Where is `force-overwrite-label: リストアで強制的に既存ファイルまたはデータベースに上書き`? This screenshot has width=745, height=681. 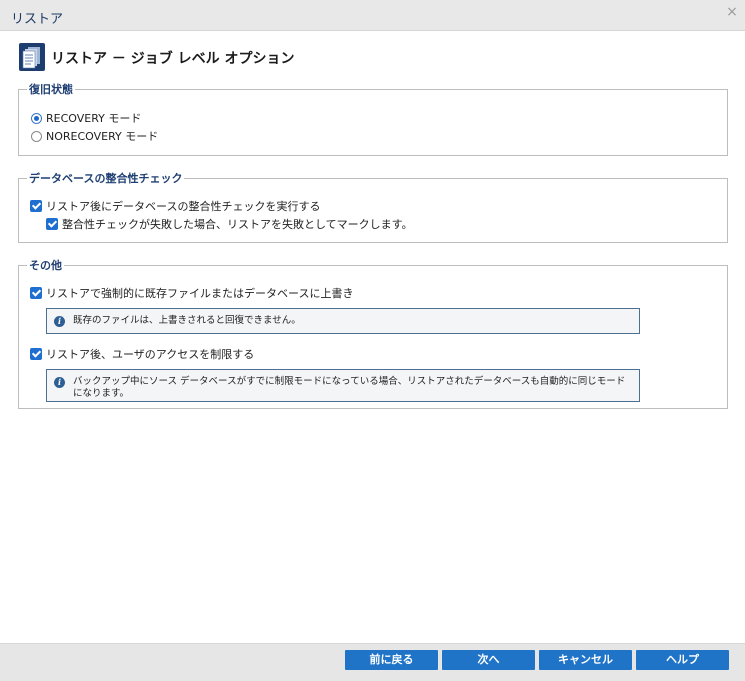 force-overwrite-label: リストアで強制的に既存ファイルまたはデータベースに上書き is located at coordinates (200, 293).